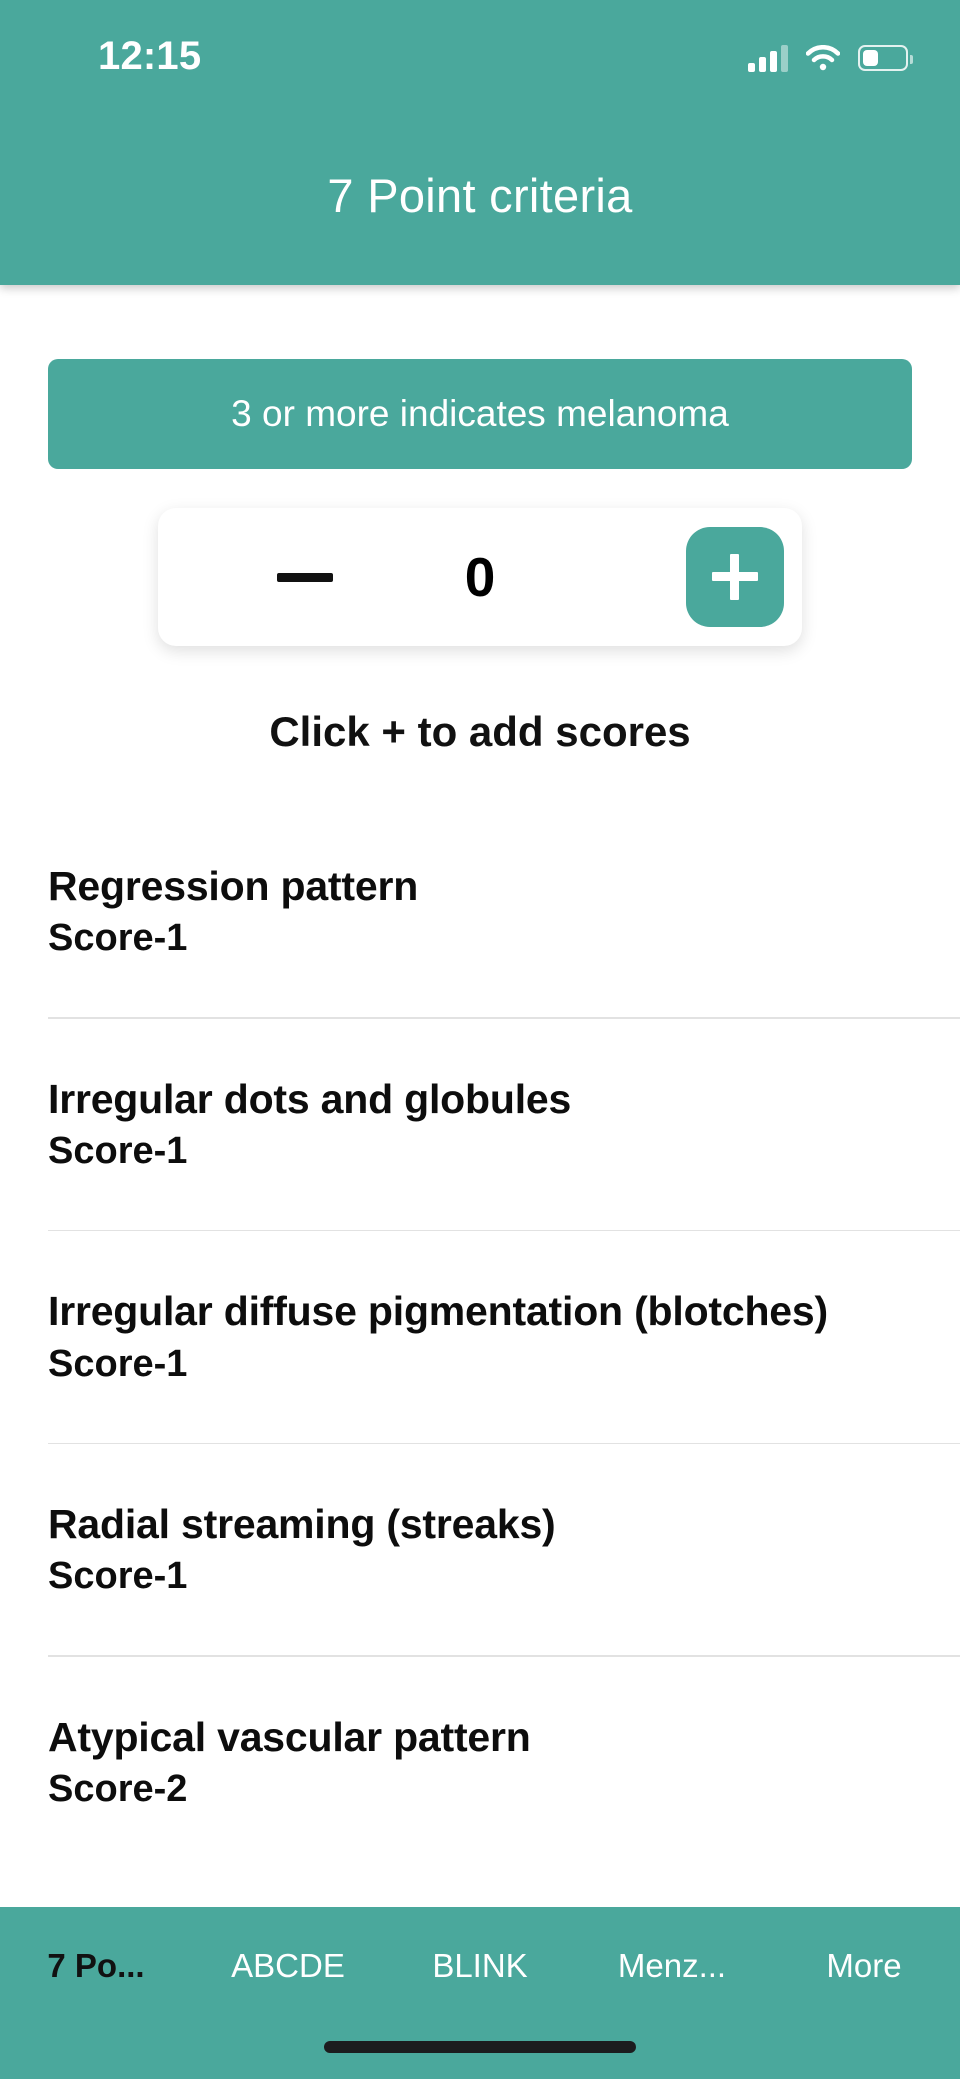 This screenshot has width=960, height=2079. I want to click on tab-list: 7 Po... ABCDE BLINK Menz... More, so click(480, 1966).